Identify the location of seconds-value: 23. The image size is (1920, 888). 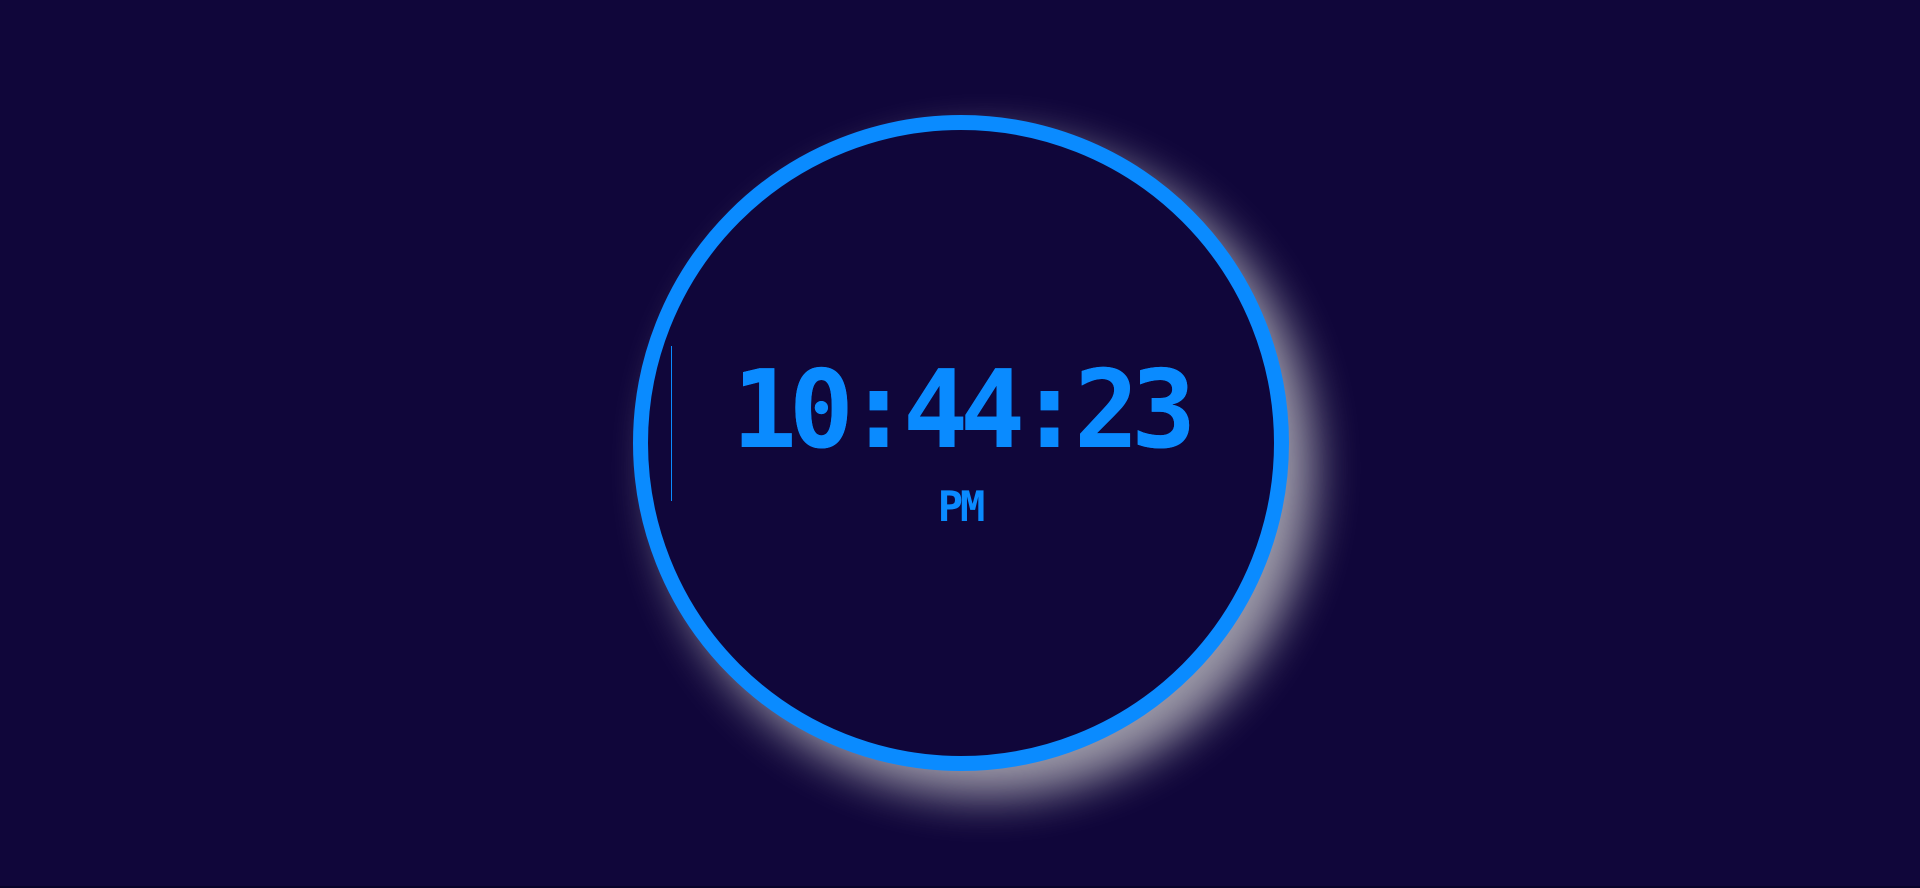
(1135, 410).